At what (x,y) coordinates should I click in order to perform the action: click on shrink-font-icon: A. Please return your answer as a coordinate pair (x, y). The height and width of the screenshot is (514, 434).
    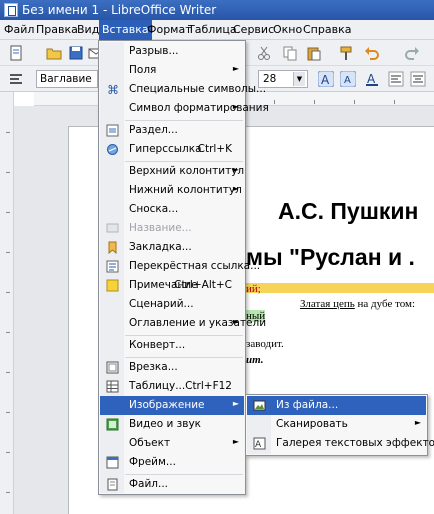
    Looking at the image, I should click on (348, 79).